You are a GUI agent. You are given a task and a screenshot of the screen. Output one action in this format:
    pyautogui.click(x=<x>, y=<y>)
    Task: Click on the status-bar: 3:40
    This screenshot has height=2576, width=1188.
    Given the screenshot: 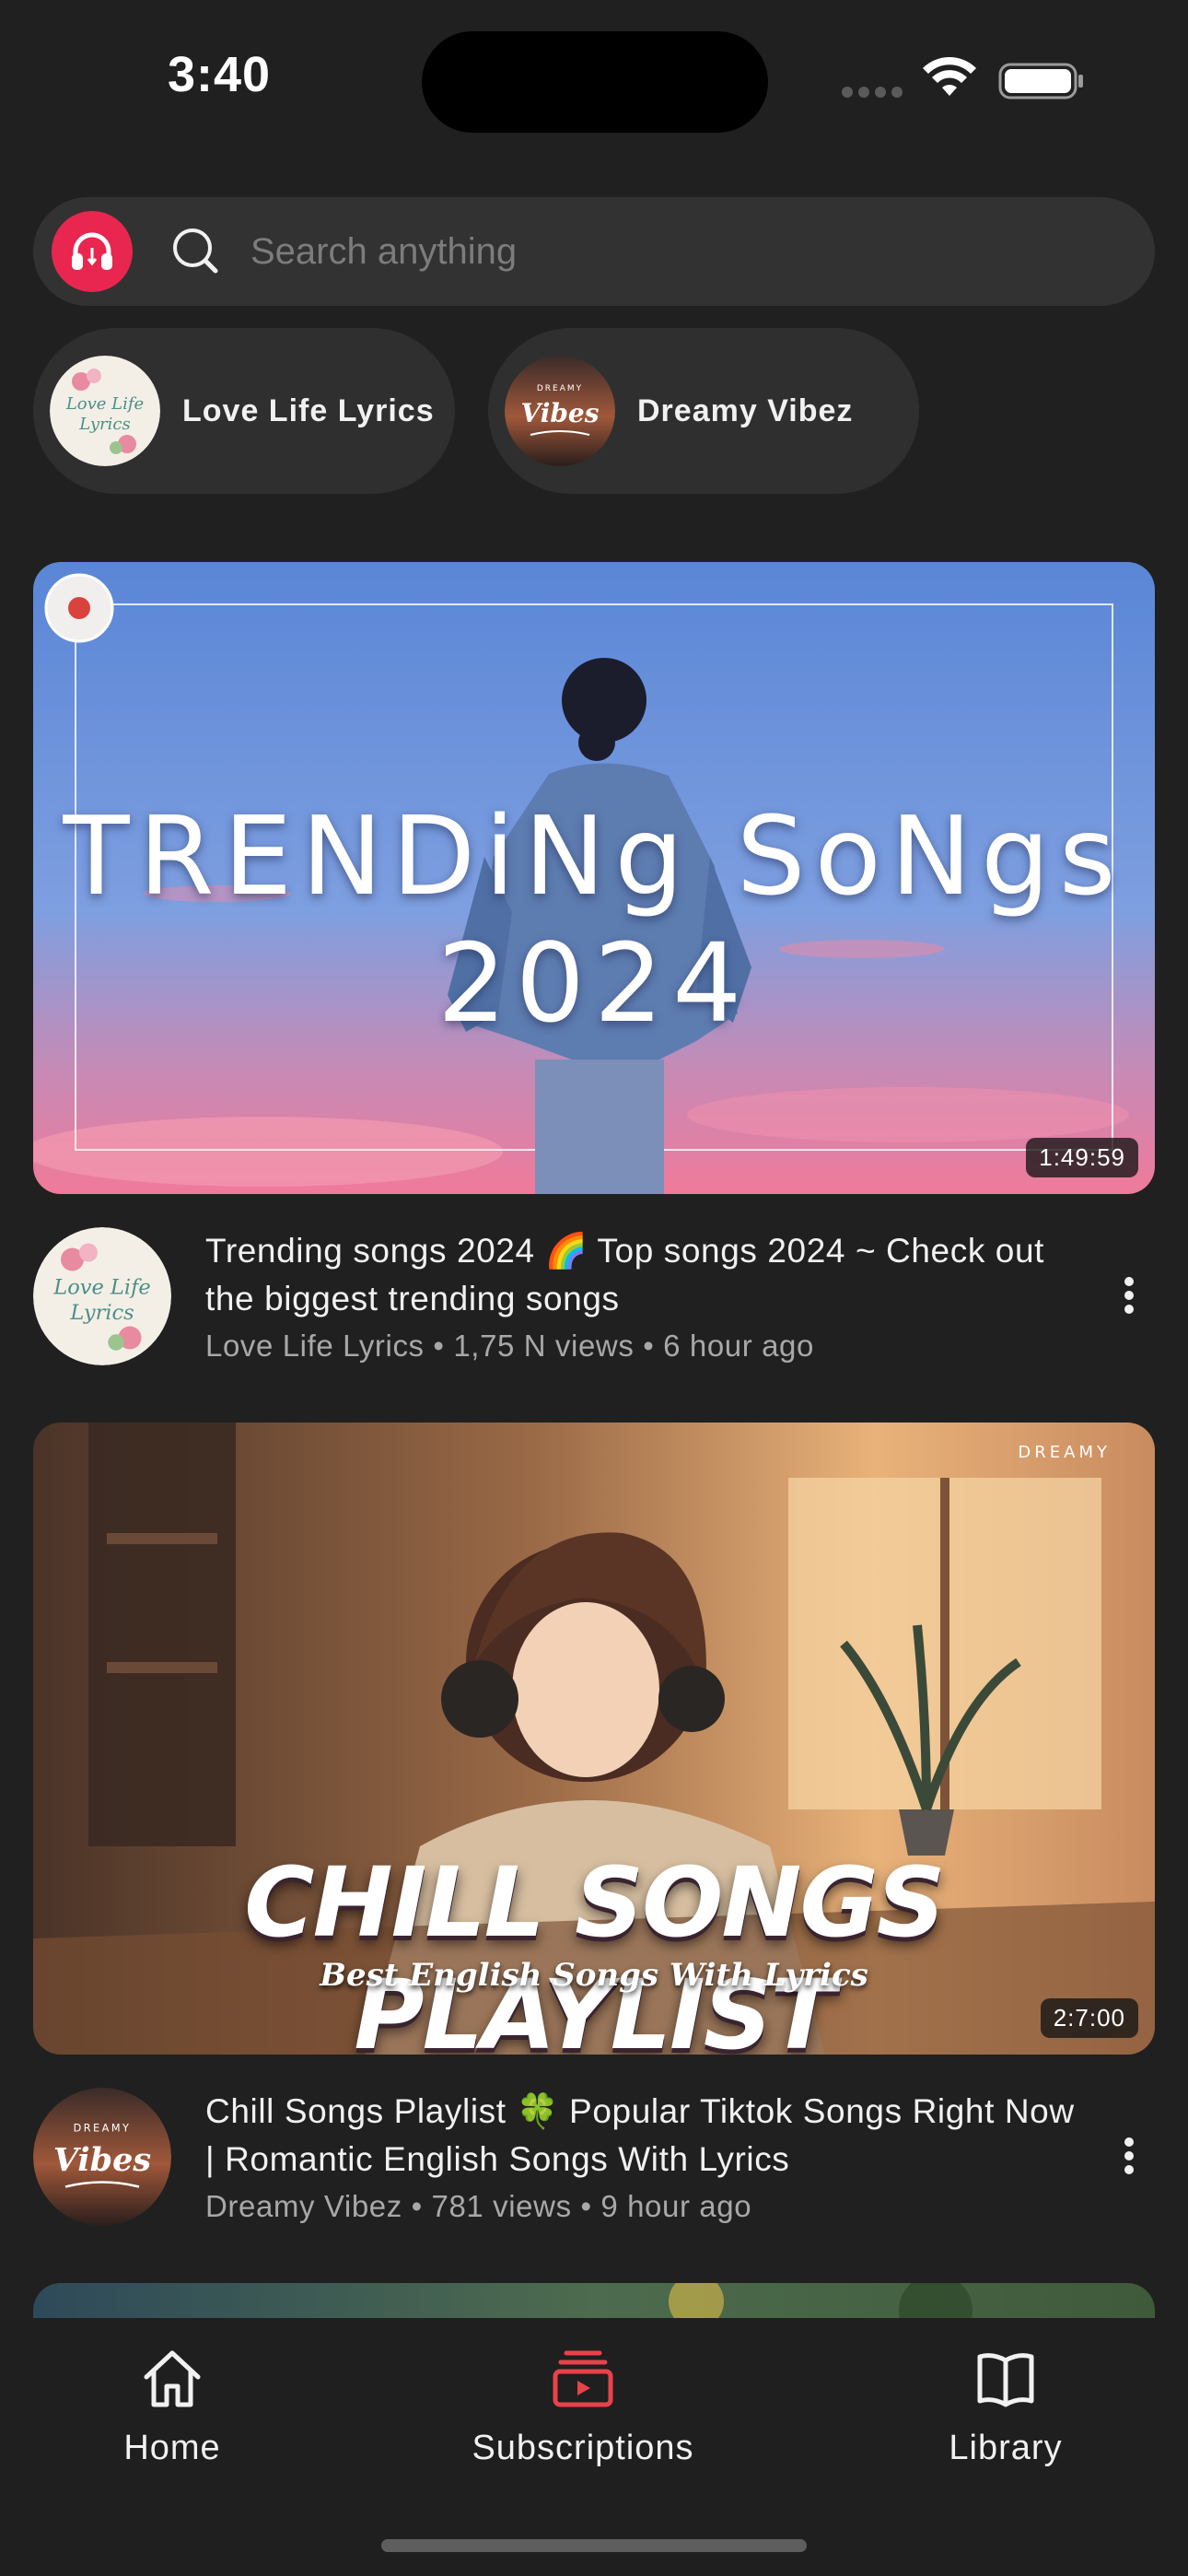 What is the action you would take?
    pyautogui.click(x=594, y=78)
    